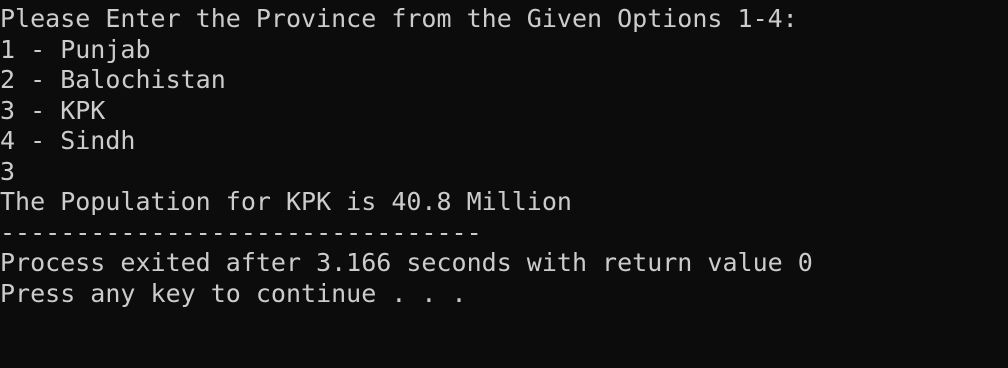 The image size is (1008, 368). Describe the element at coordinates (233, 293) in the screenshot. I see `continue-prompt-line: Press any key to continue . . .` at that location.